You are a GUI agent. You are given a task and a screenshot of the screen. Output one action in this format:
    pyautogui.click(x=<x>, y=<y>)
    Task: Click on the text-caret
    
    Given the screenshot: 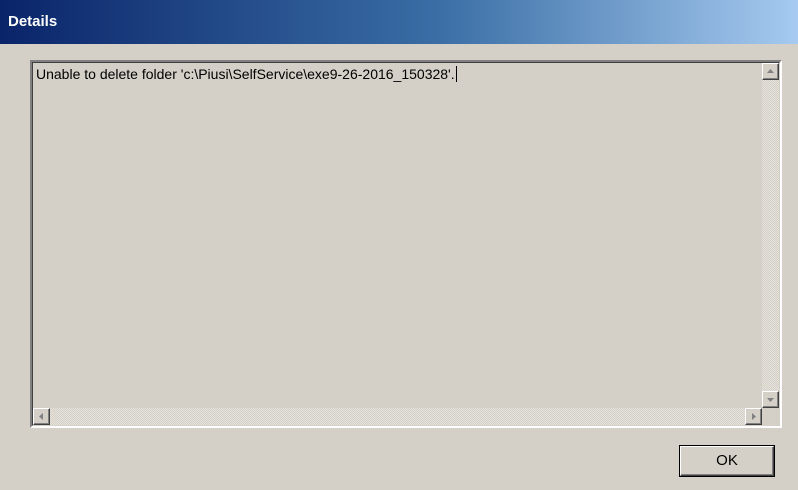 What is the action you would take?
    pyautogui.click(x=456, y=74)
    